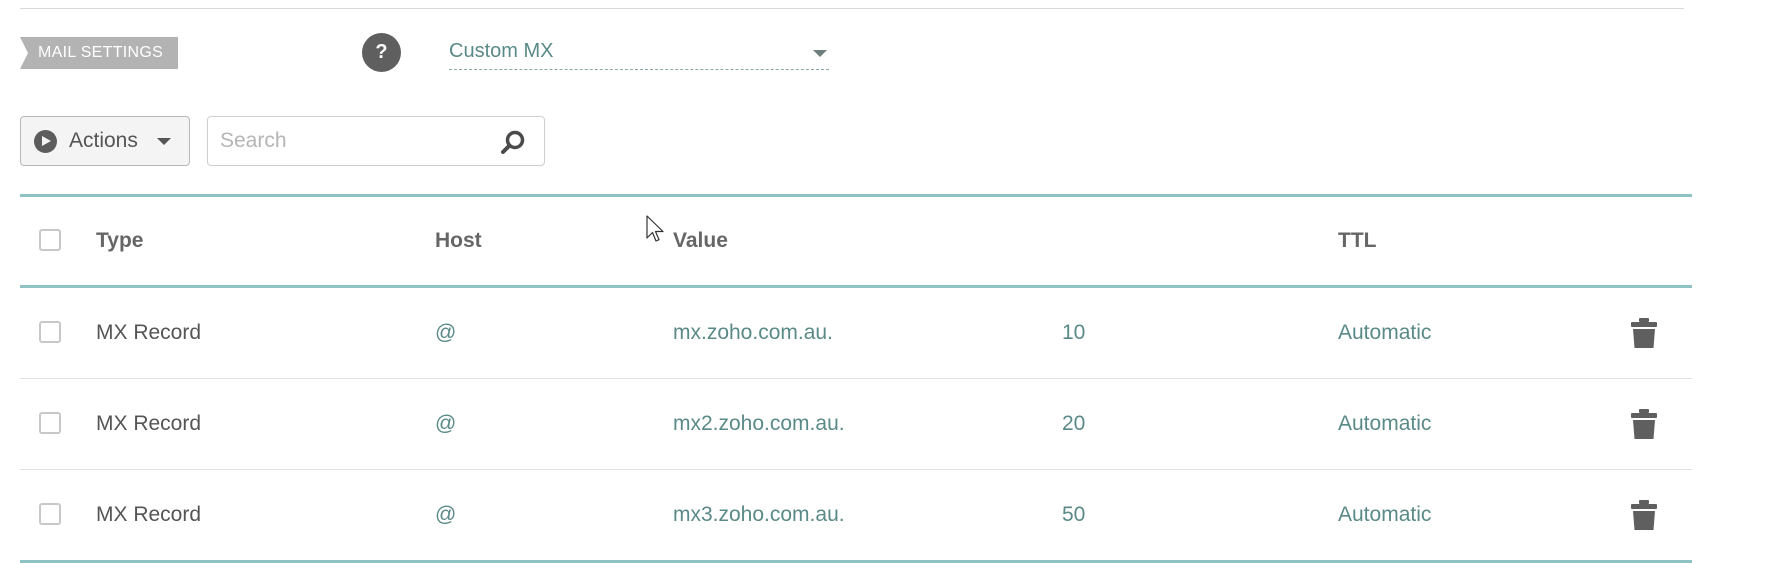  What do you see at coordinates (852, 8) in the screenshot?
I see `top-divider` at bounding box center [852, 8].